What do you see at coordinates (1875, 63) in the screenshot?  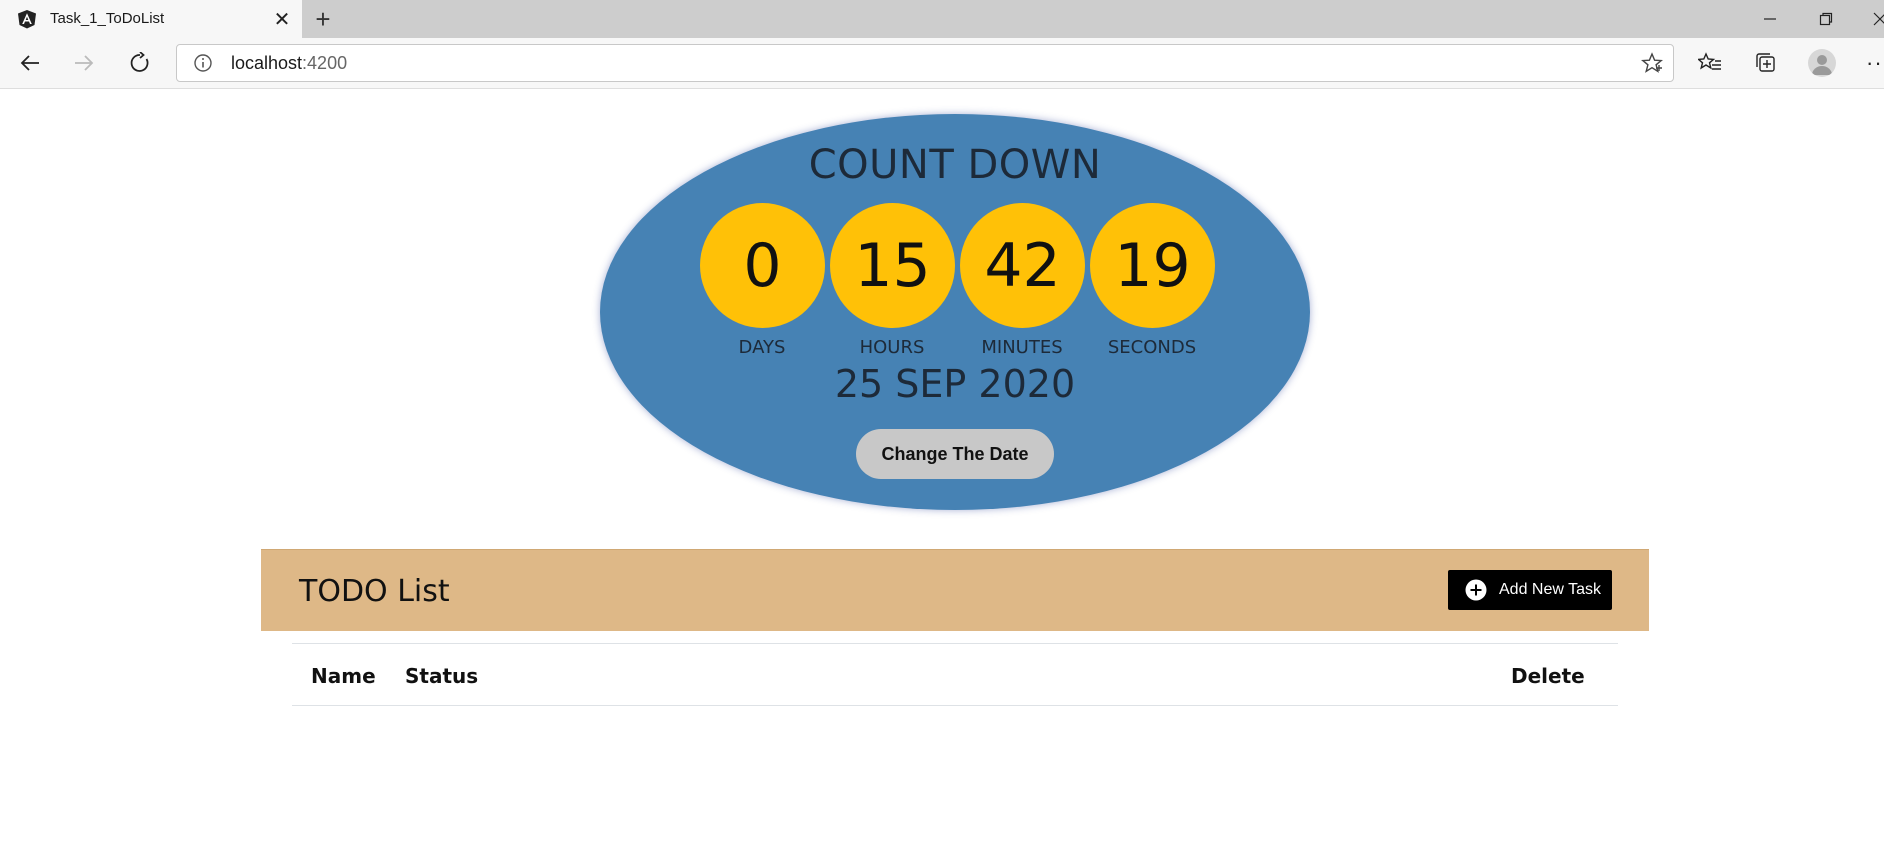 I see `more-menu-icon: ···` at bounding box center [1875, 63].